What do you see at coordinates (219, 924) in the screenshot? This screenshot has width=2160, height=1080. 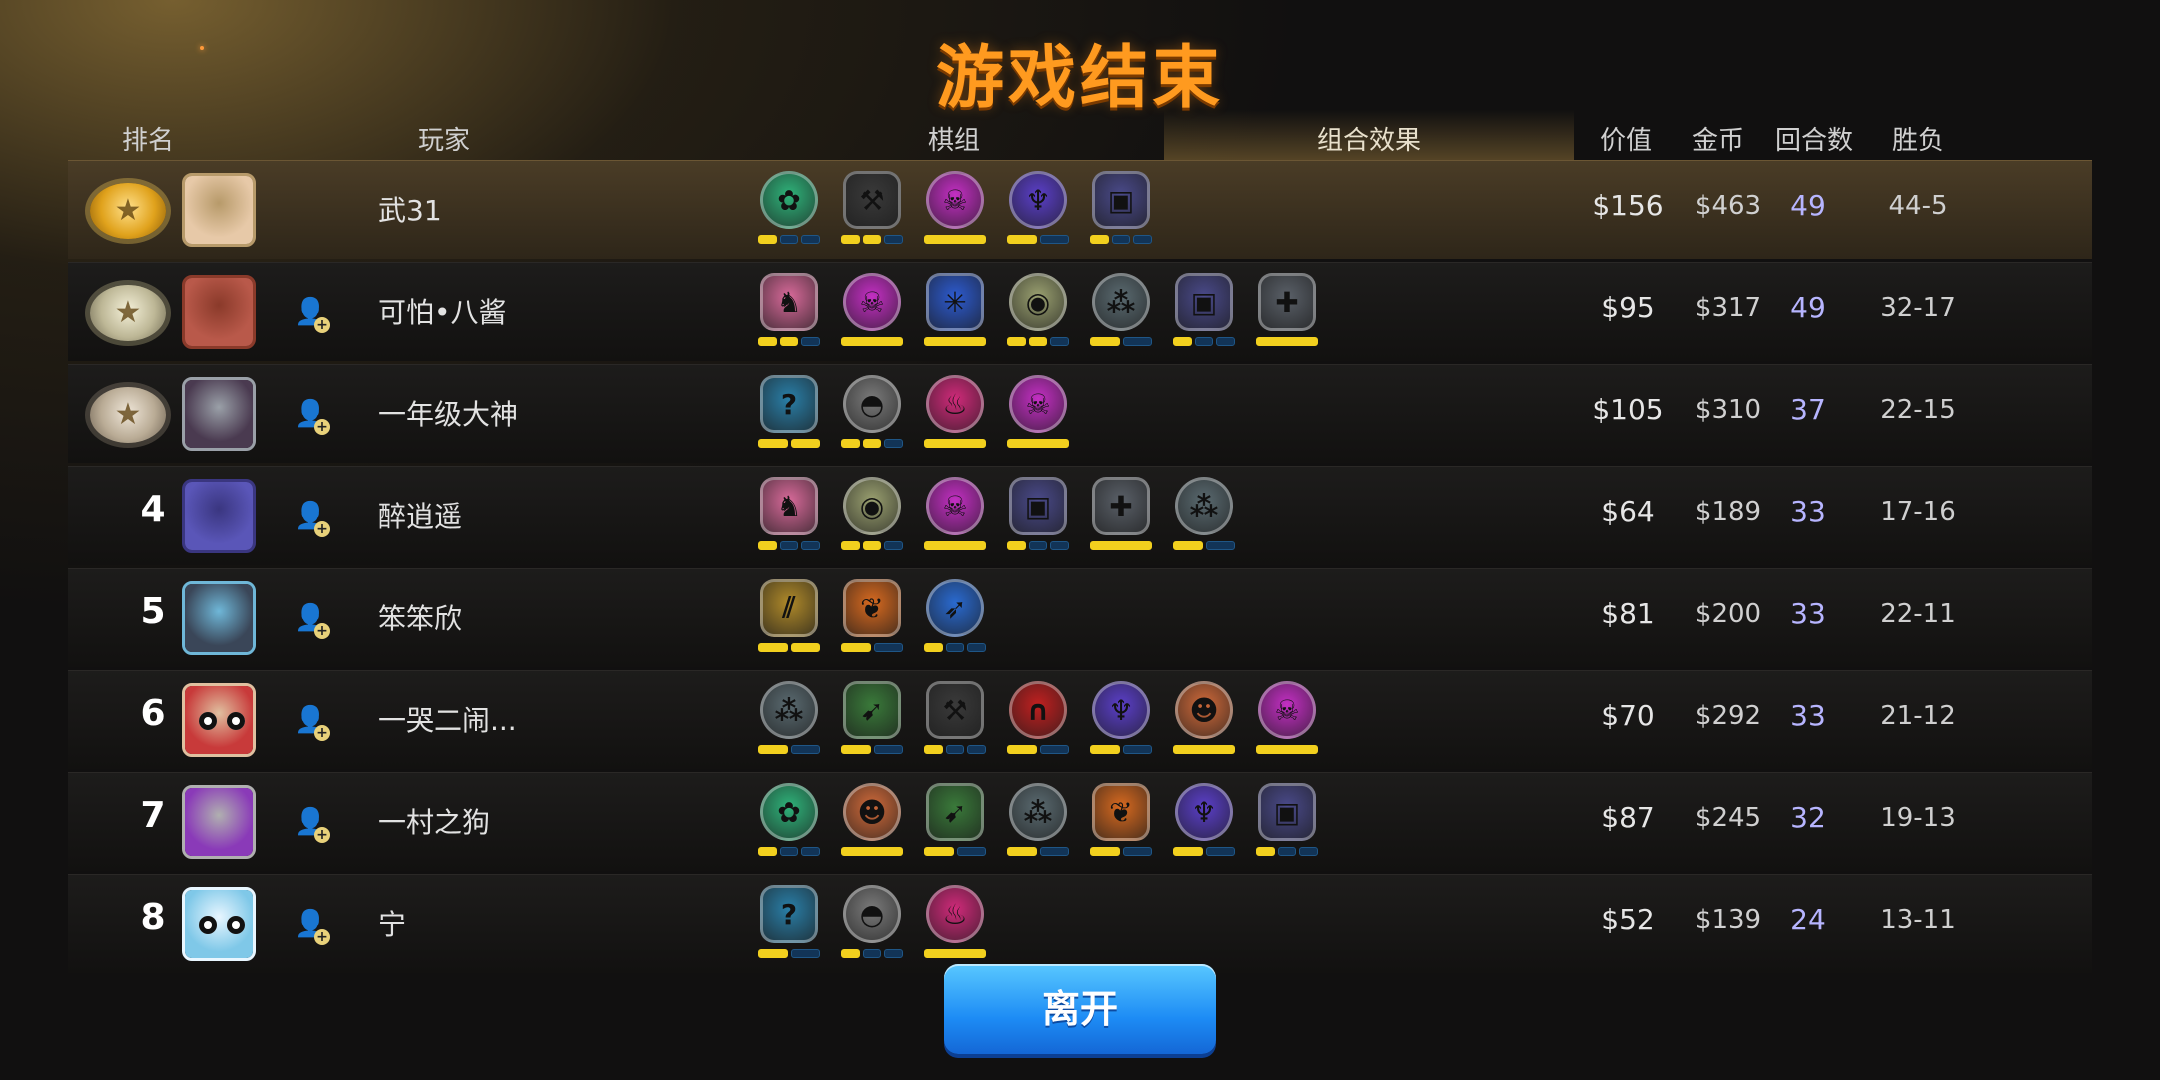 I see `dice-avatar` at bounding box center [219, 924].